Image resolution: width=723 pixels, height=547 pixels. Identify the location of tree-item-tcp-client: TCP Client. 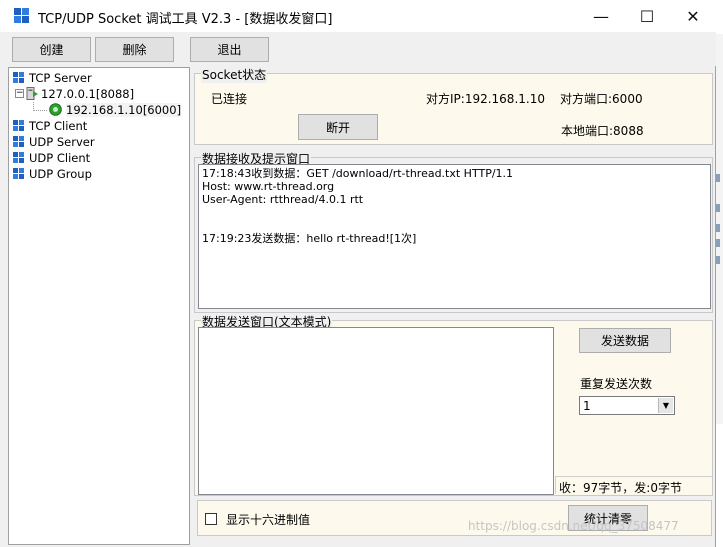
(50, 125).